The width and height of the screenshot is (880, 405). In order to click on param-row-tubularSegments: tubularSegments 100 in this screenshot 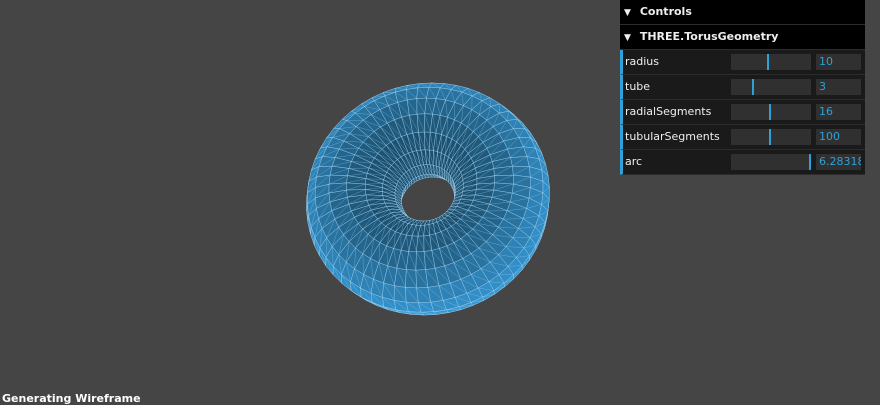, I will do `click(742, 137)`.